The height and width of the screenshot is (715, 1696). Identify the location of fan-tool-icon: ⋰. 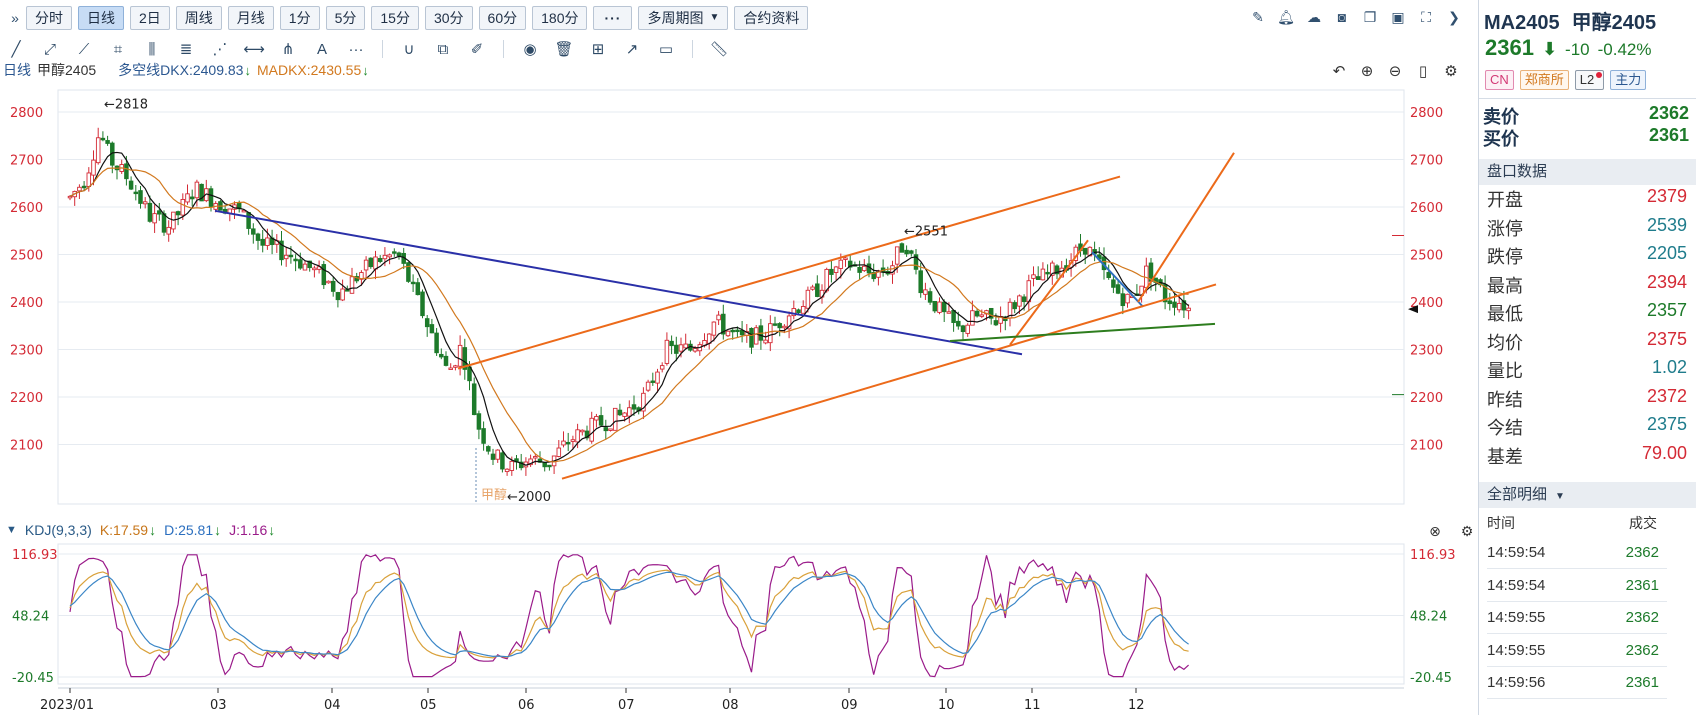
(220, 49).